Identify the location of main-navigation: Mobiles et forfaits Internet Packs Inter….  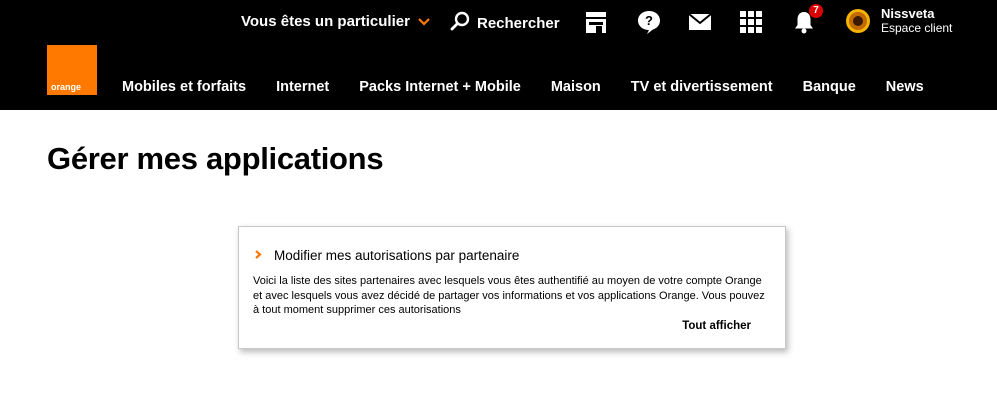
(523, 87).